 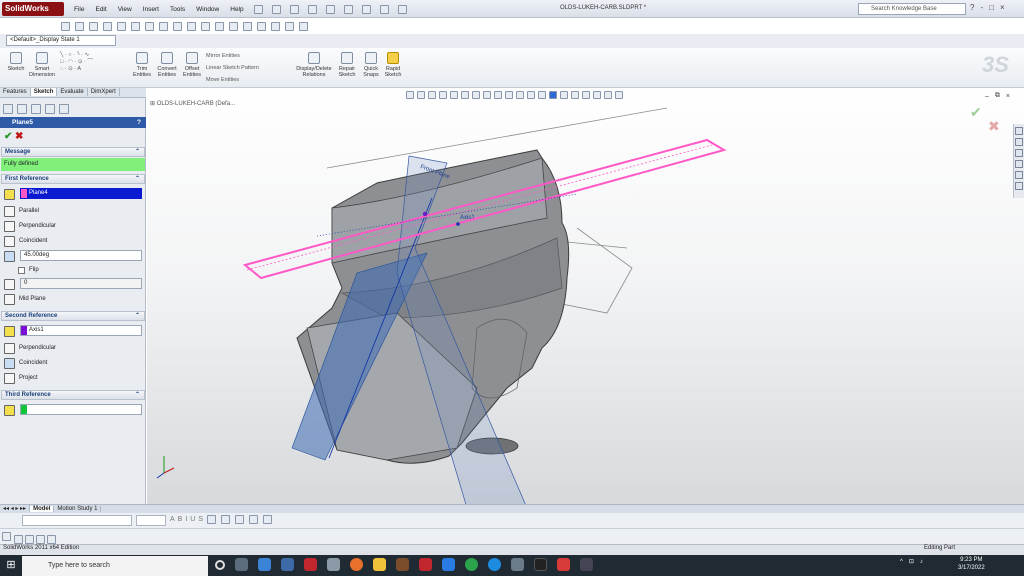 What do you see at coordinates (25, 299) in the screenshot?
I see `mid-plane-option: Mid Plane` at bounding box center [25, 299].